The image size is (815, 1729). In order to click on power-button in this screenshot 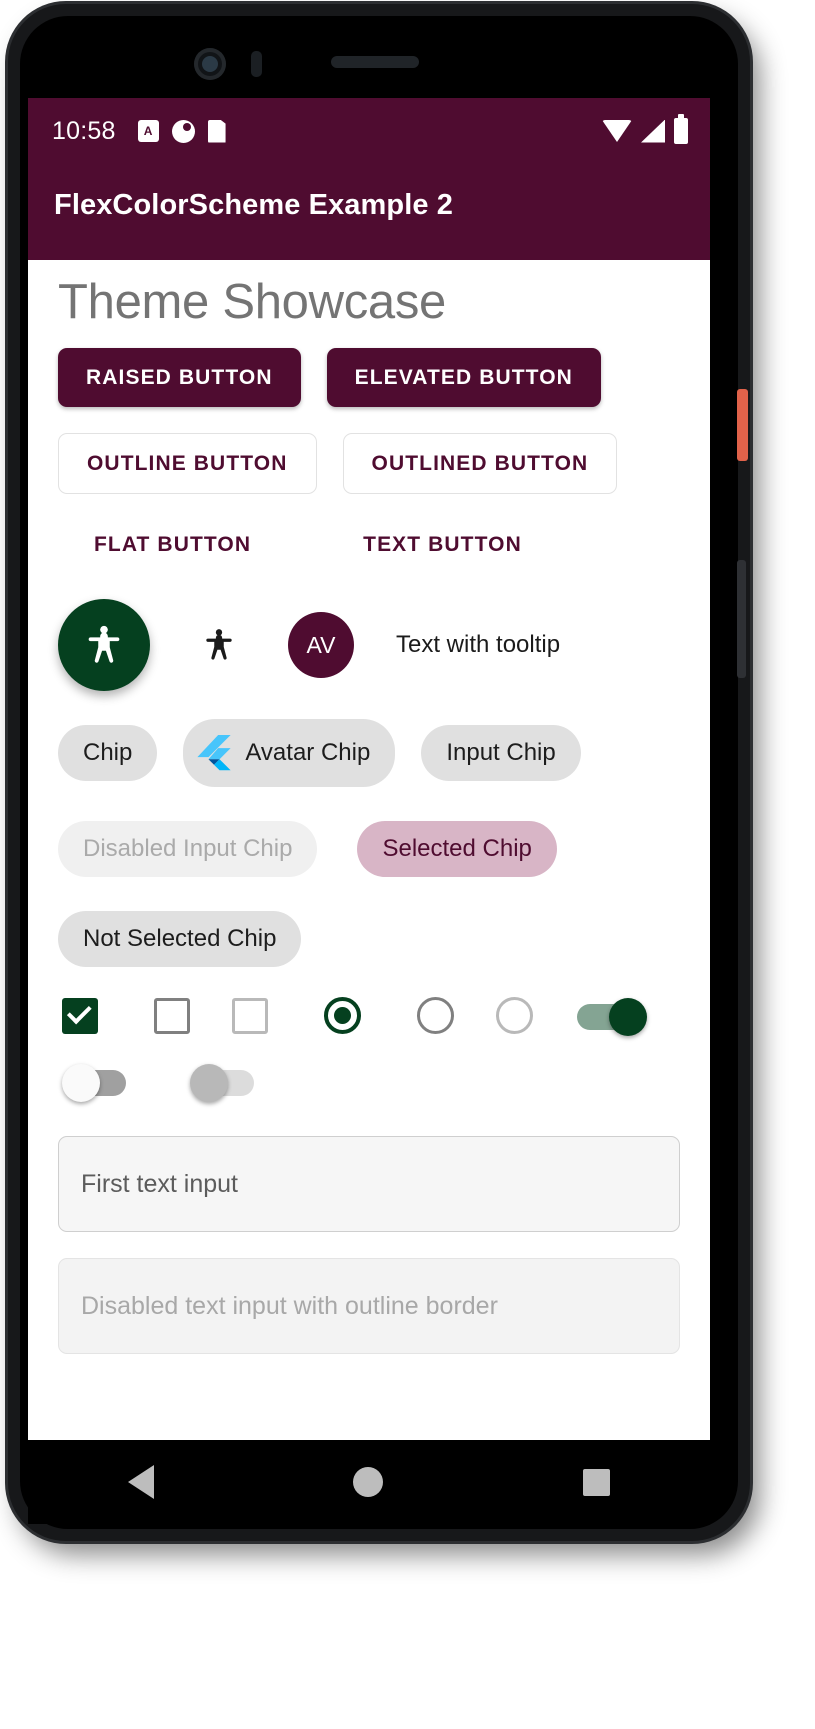, I will do `click(742, 425)`.